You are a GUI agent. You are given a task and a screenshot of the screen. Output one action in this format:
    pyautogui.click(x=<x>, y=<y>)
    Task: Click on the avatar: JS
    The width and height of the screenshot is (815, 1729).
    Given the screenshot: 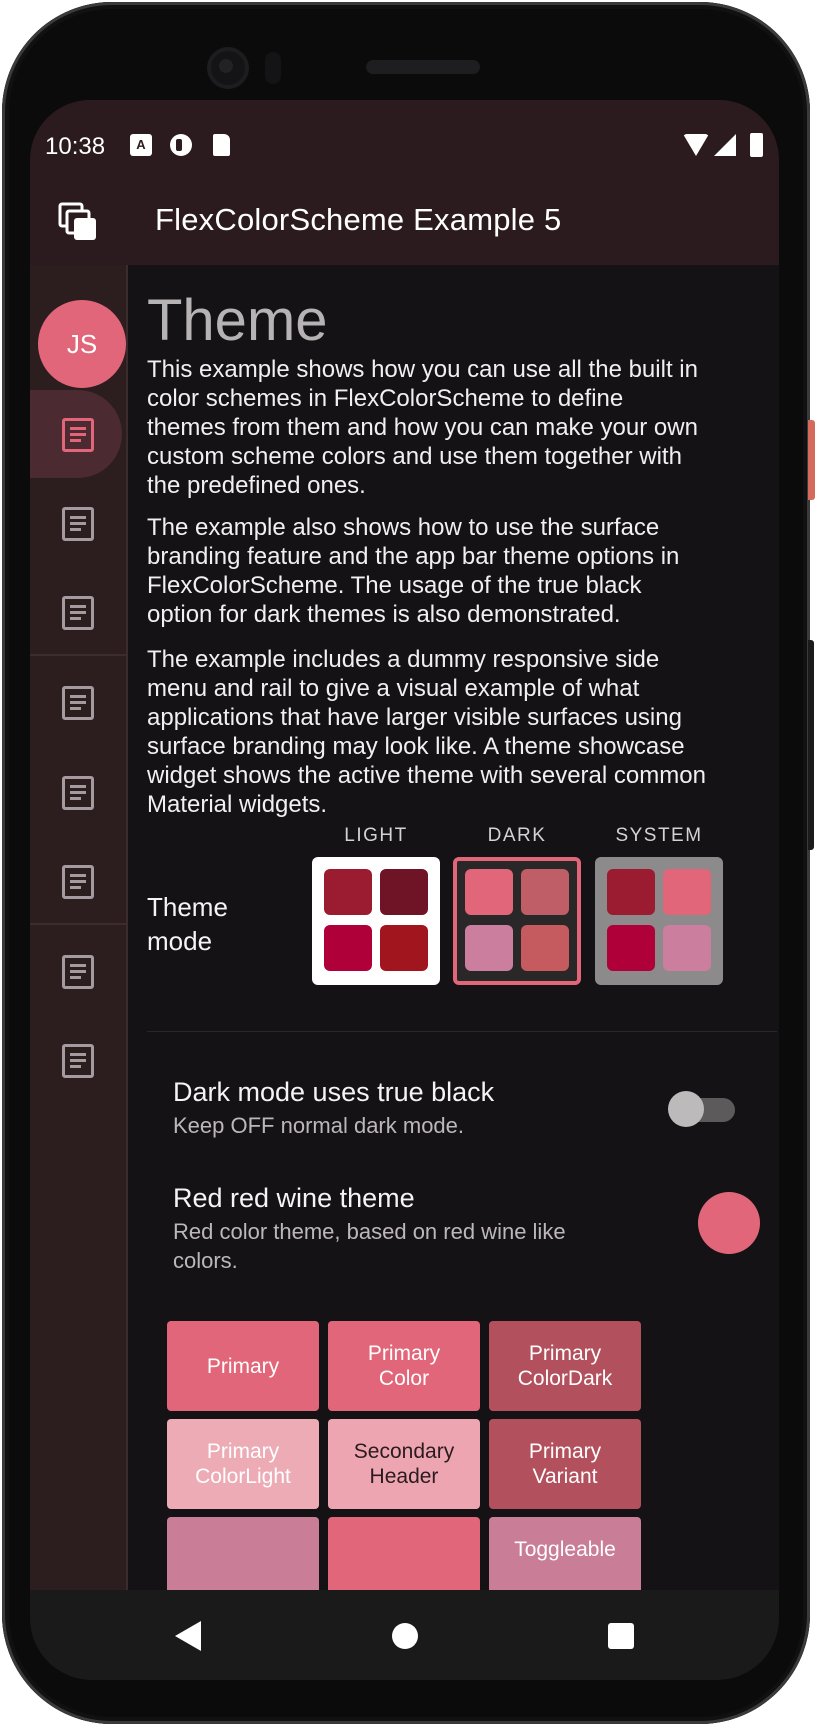 What is the action you would take?
    pyautogui.click(x=82, y=344)
    